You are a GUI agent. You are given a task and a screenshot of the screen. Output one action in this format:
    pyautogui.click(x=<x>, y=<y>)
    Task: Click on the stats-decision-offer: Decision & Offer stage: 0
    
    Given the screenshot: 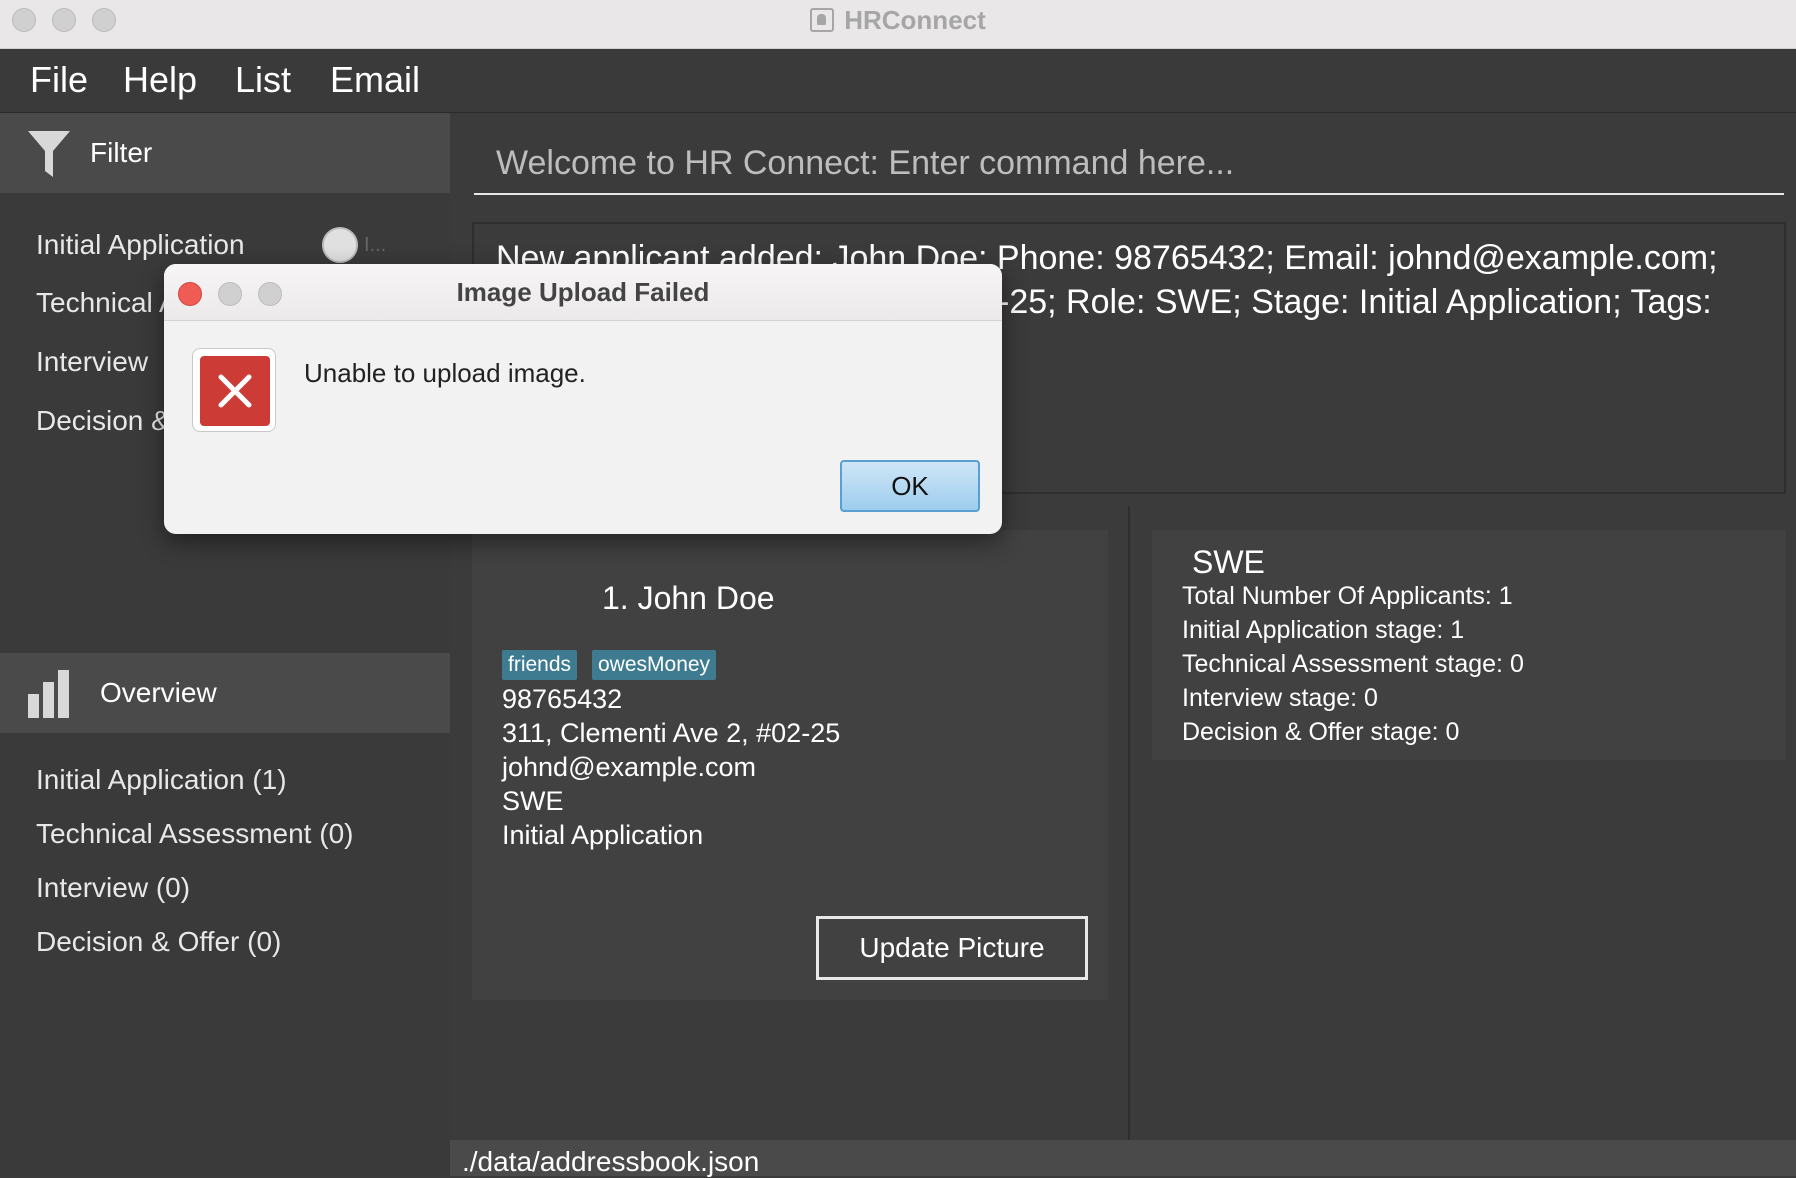 What is the action you would take?
    pyautogui.click(x=1321, y=732)
    